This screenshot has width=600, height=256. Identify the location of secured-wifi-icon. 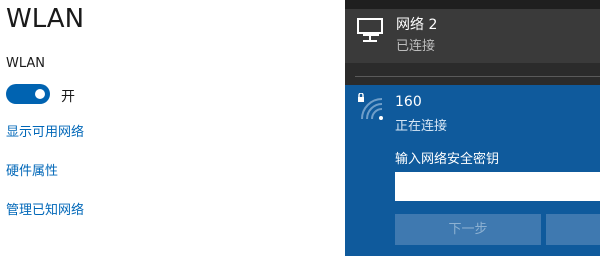
(371, 107).